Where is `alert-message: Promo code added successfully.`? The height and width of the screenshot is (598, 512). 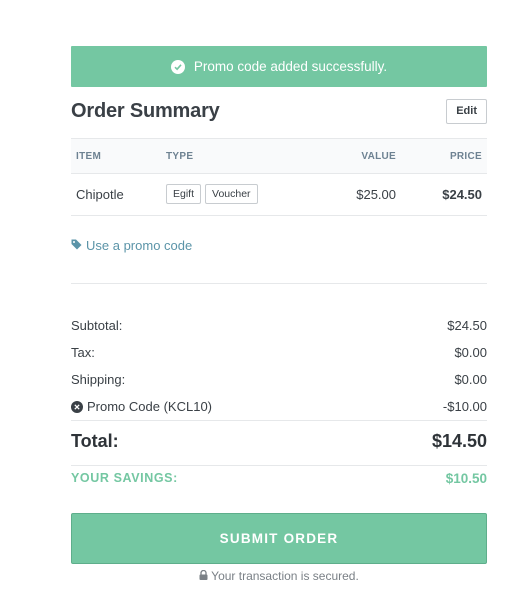
alert-message: Promo code added successfully. is located at coordinates (290, 66).